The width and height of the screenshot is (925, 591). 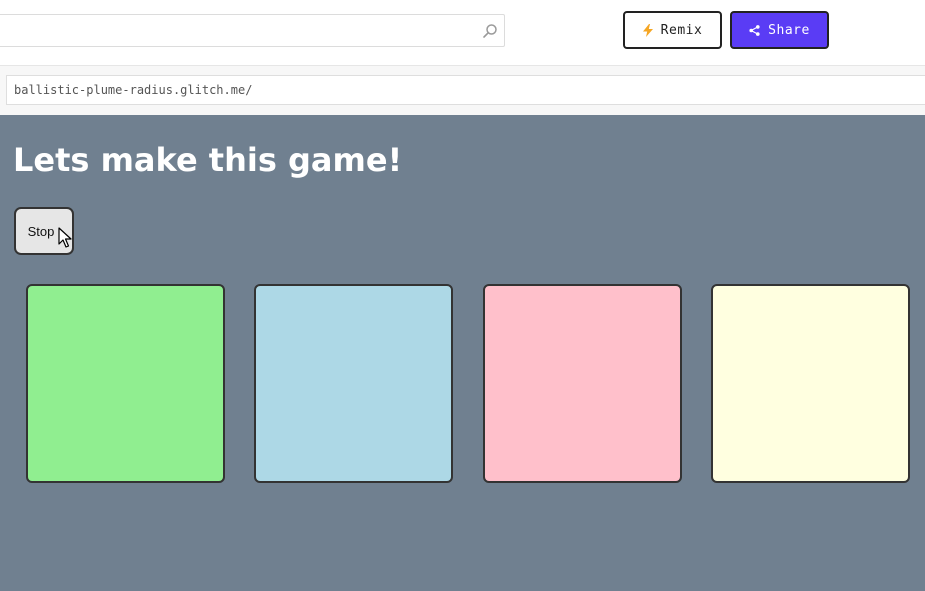 What do you see at coordinates (754, 30) in the screenshot?
I see `share-icon` at bounding box center [754, 30].